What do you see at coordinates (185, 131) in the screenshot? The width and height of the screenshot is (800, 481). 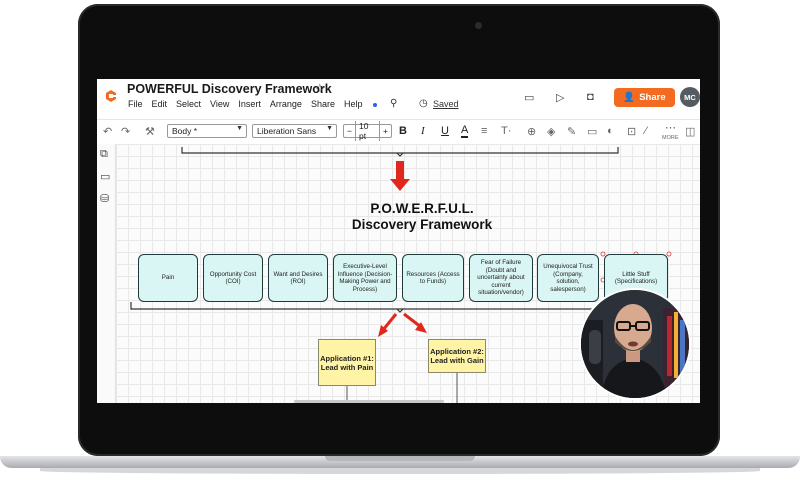 I see `text-style-value: Body *` at bounding box center [185, 131].